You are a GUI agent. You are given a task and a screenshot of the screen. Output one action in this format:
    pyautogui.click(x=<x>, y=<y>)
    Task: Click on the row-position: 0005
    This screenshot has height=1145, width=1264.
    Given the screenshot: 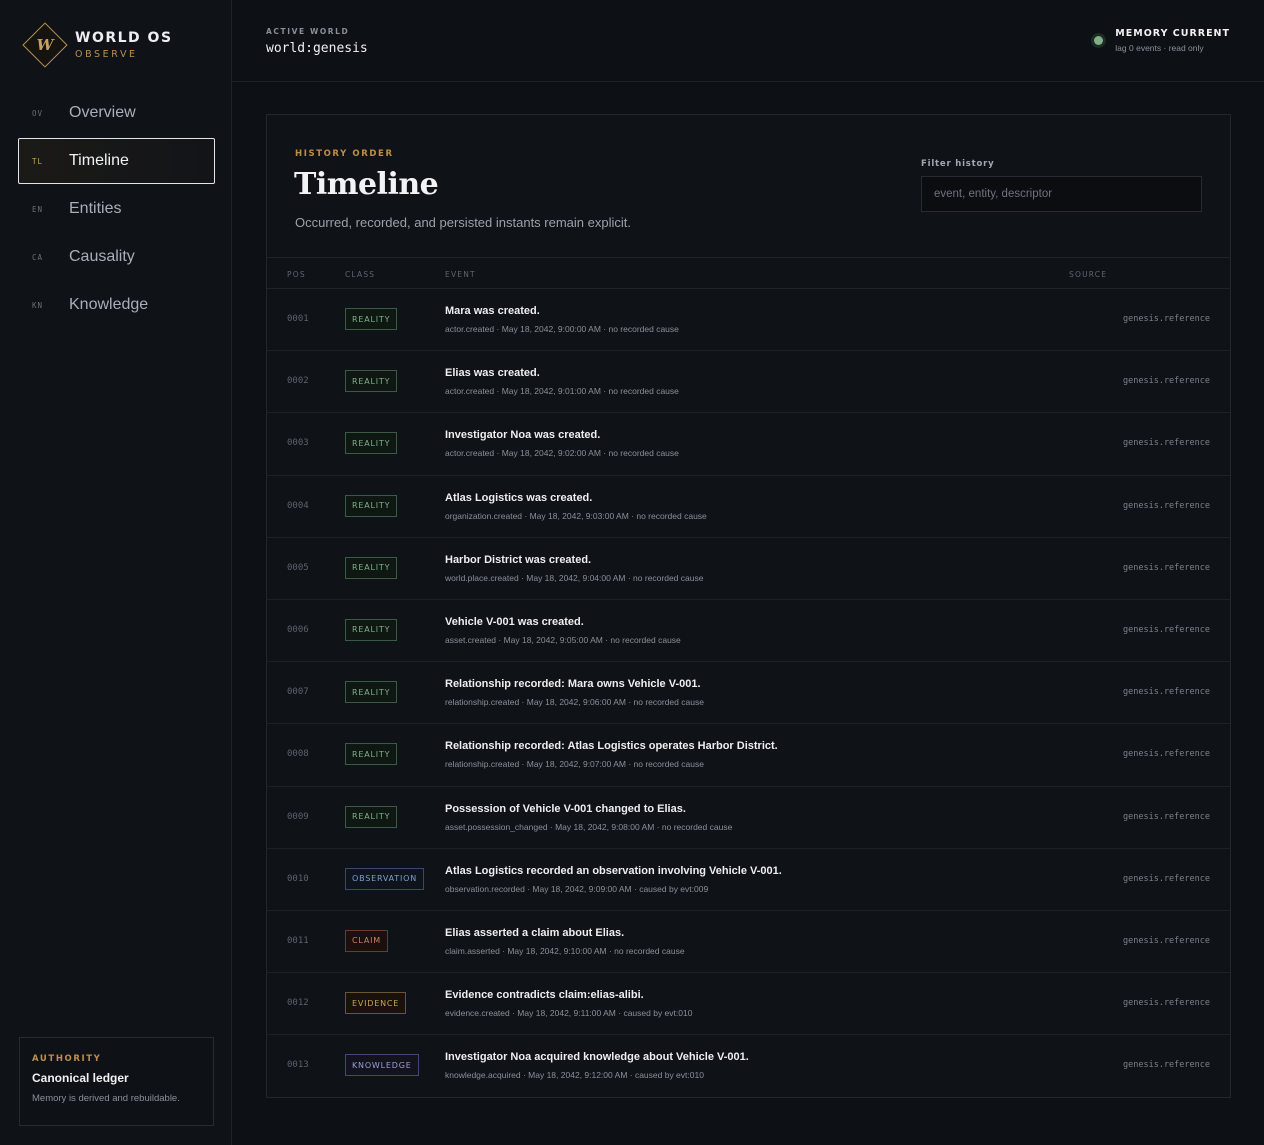 What is the action you would take?
    pyautogui.click(x=298, y=567)
    